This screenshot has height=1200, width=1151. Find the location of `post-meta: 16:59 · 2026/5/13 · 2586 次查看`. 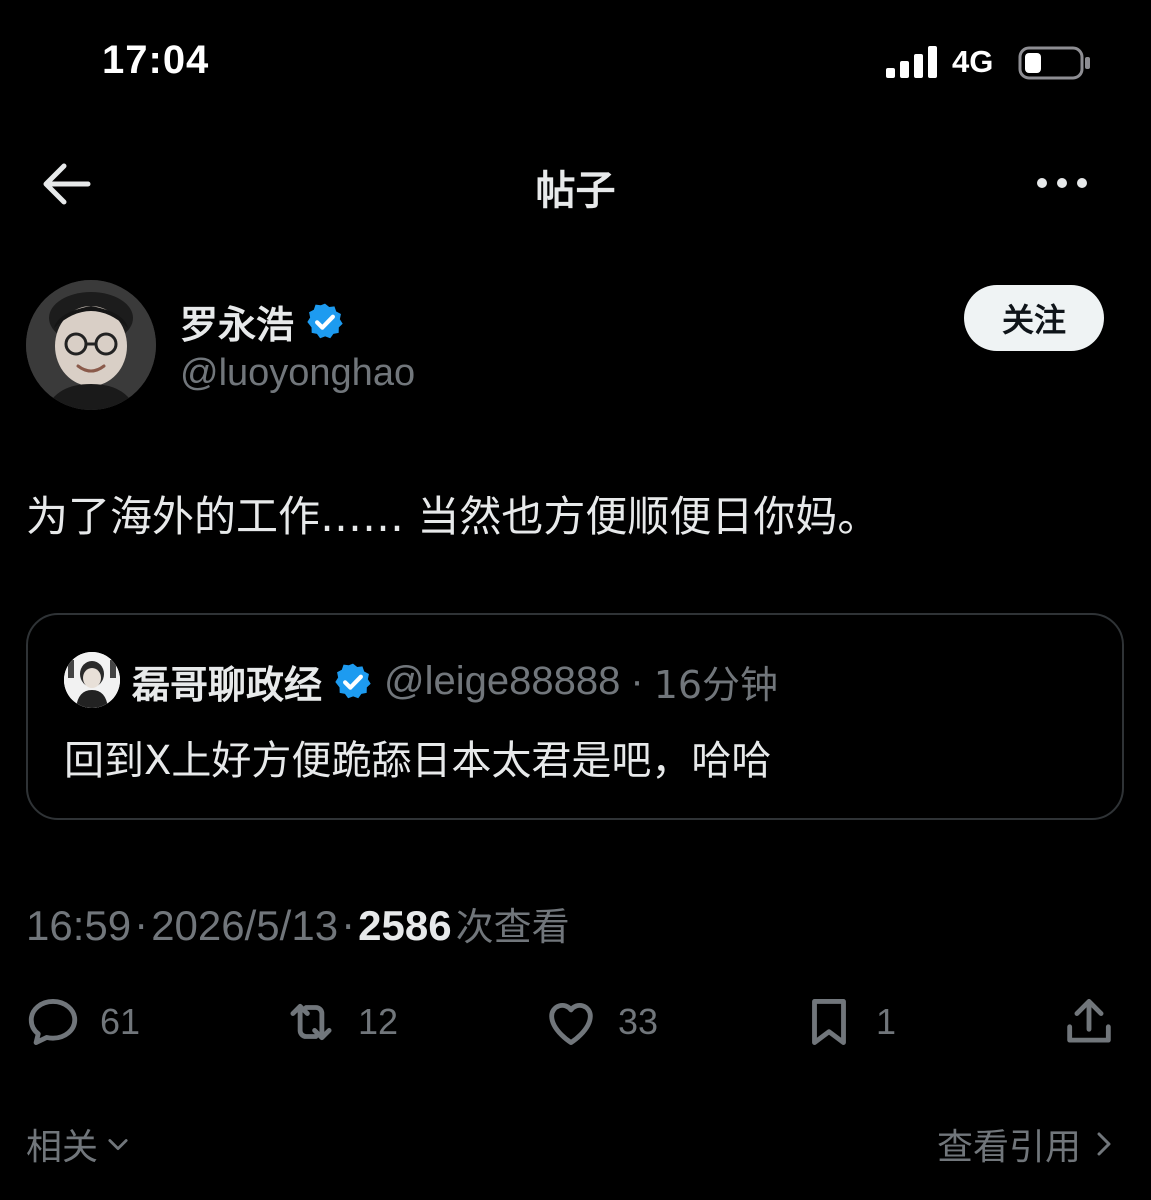

post-meta: 16:59 · 2026/5/13 · 2586 次查看 is located at coordinates (298, 923).